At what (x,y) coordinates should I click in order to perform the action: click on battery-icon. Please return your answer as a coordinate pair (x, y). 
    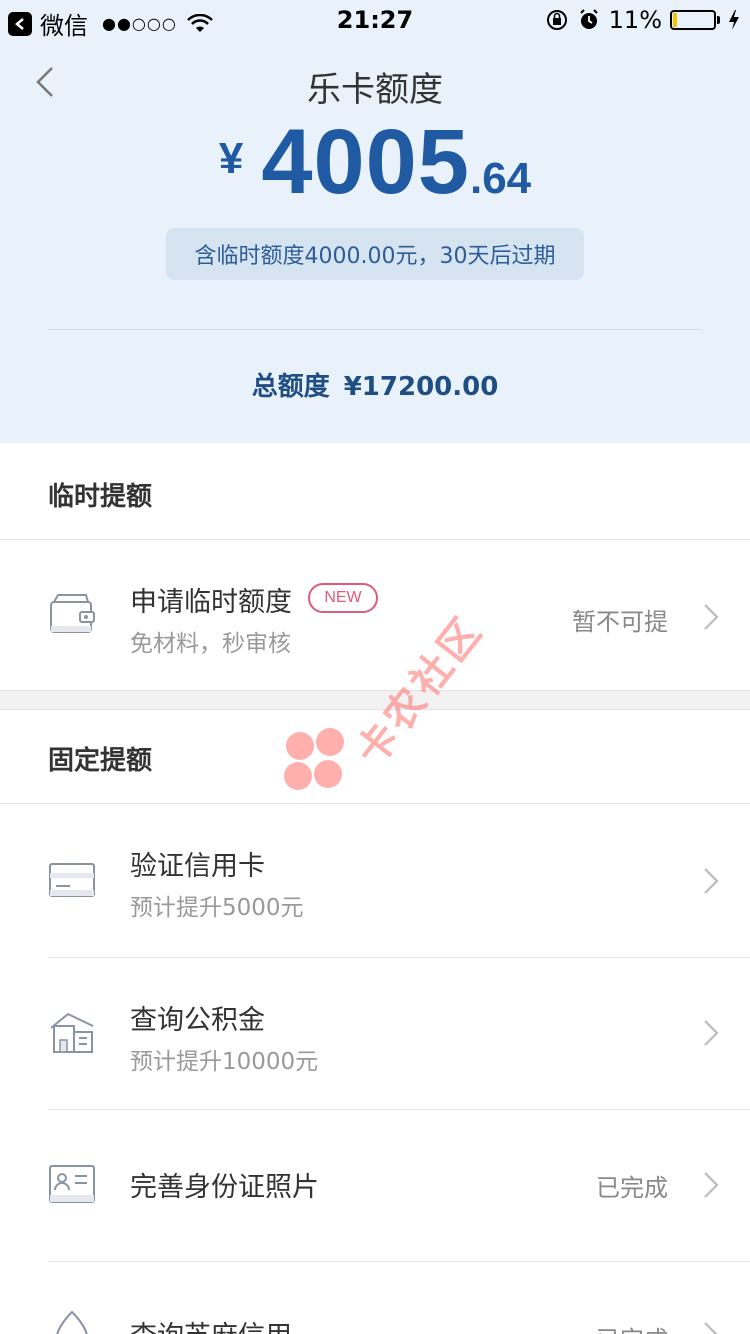
    Looking at the image, I should click on (695, 20).